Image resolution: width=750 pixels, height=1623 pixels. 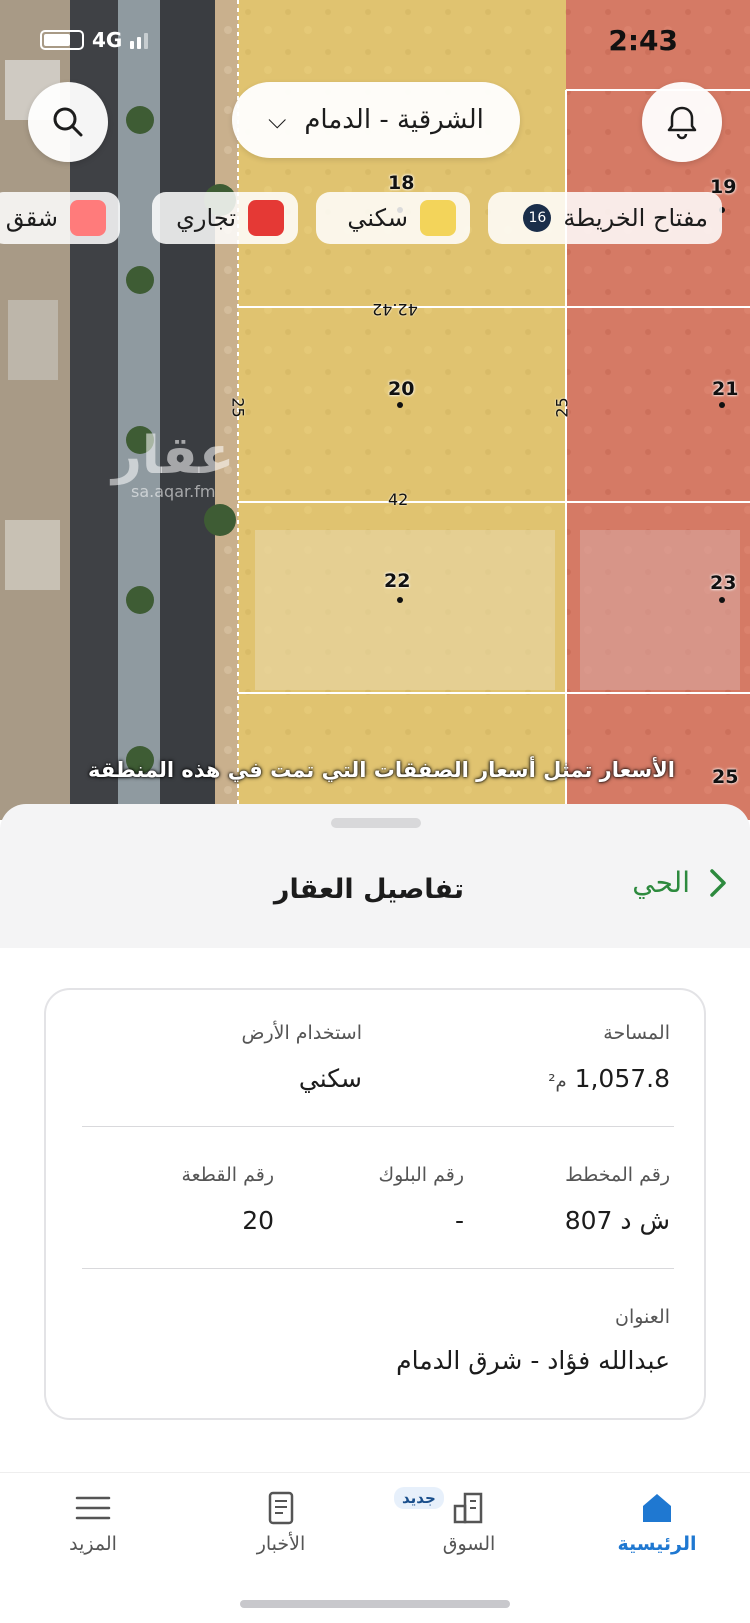 What do you see at coordinates (419, 1498) in the screenshot?
I see `new-badge: جديد` at bounding box center [419, 1498].